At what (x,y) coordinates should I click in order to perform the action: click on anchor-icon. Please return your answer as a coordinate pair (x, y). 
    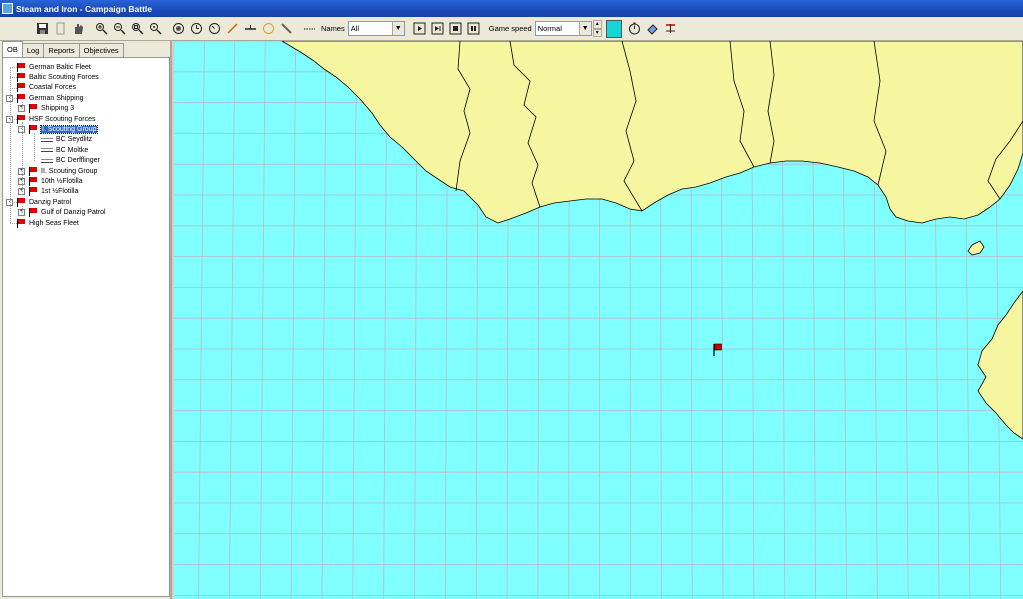
    Looking at the image, I should click on (670, 28).